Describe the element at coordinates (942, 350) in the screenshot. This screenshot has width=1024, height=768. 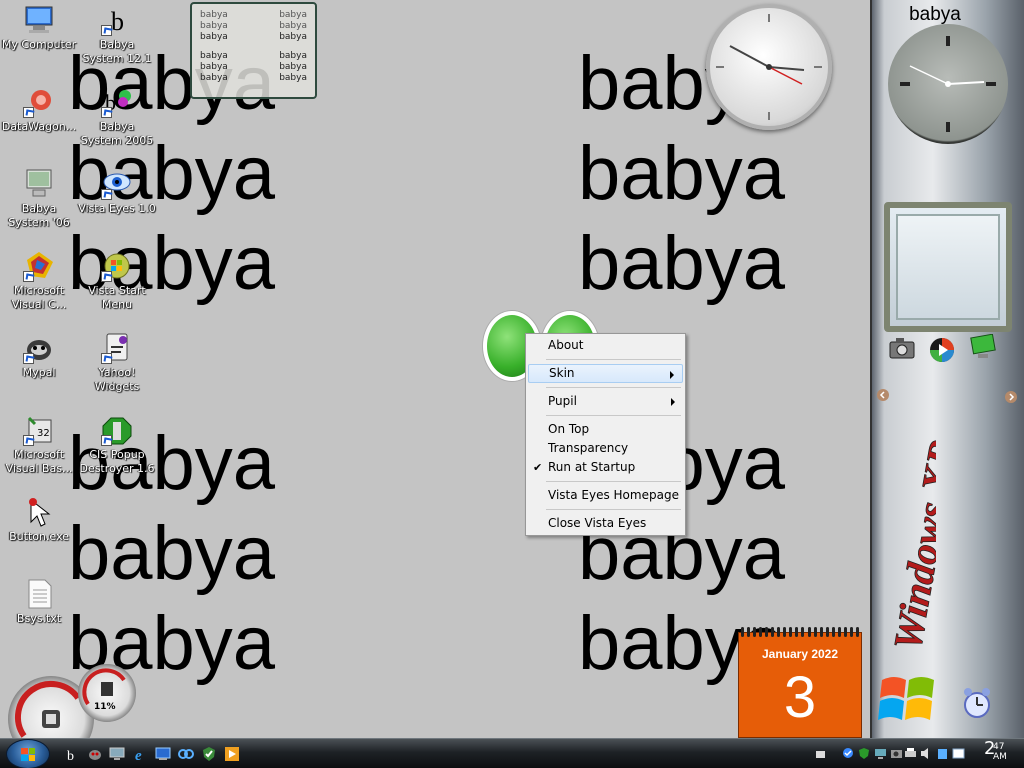
I see `media-player-icon` at that location.